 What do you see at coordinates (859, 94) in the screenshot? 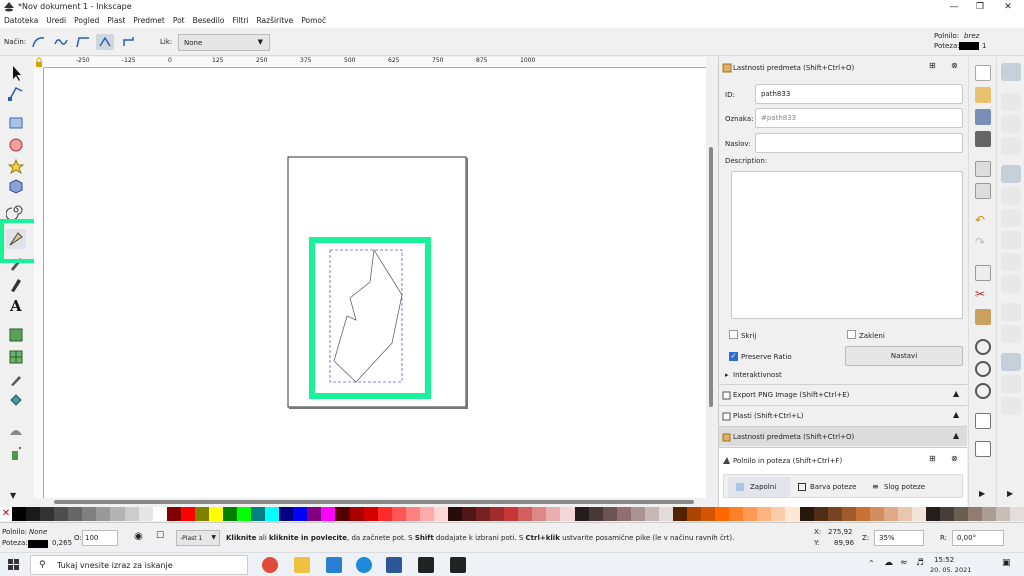
I see `id-field: path833` at bounding box center [859, 94].